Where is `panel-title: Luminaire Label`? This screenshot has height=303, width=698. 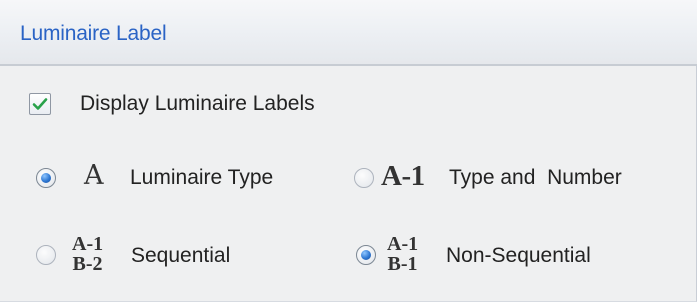
panel-title: Luminaire Label is located at coordinates (93, 33).